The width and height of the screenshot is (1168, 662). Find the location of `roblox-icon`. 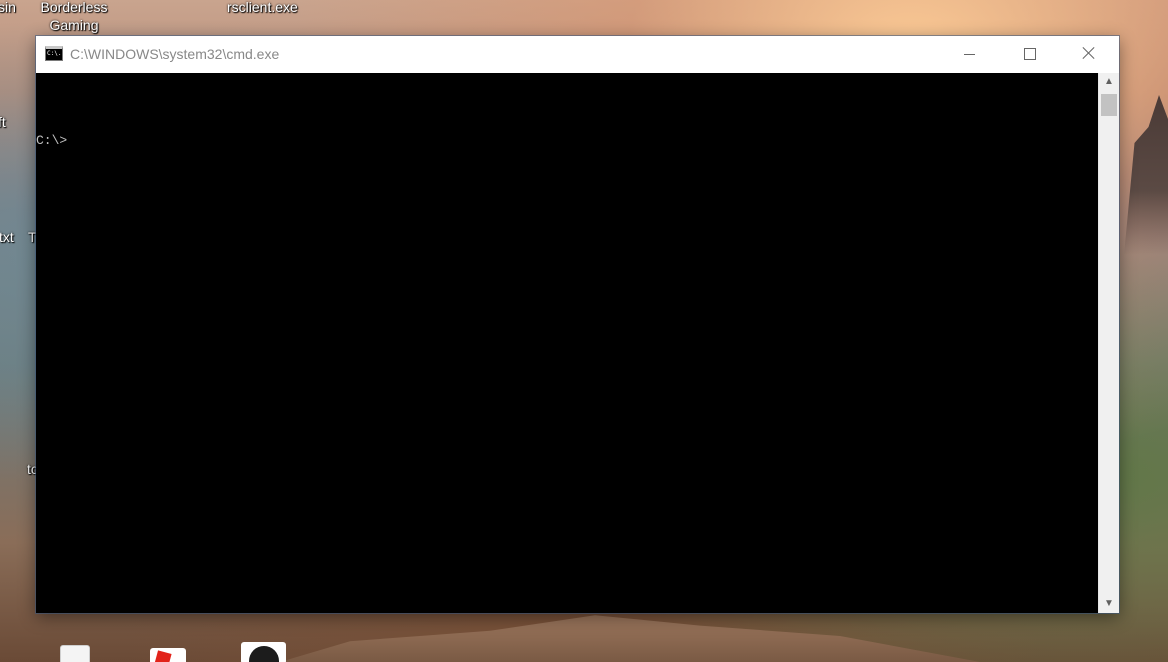

roblox-icon is located at coordinates (168, 655).